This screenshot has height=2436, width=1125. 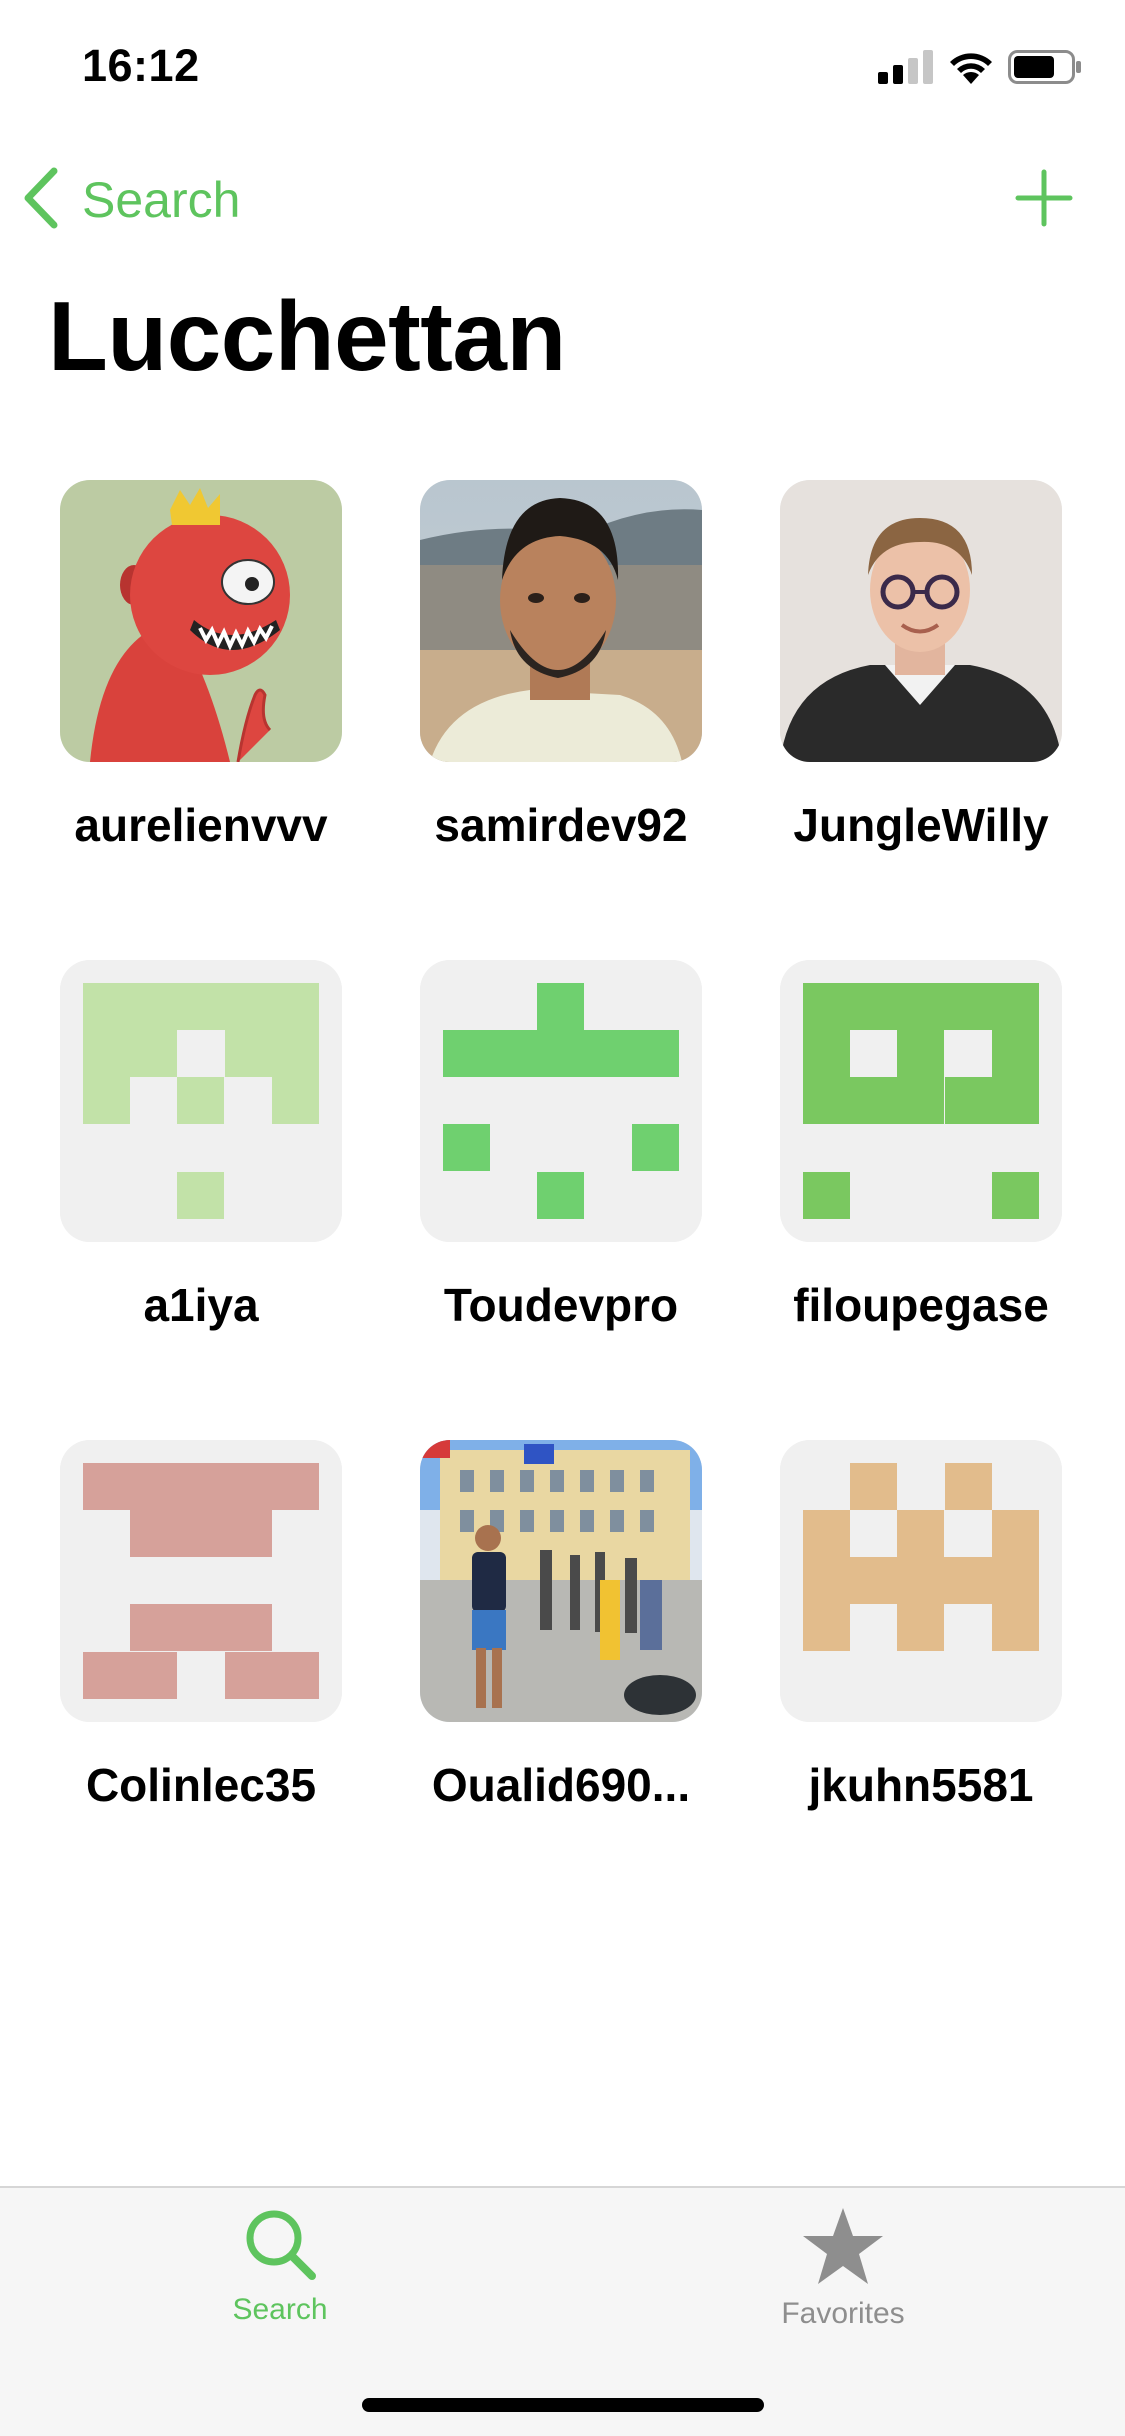 What do you see at coordinates (843, 2313) in the screenshot?
I see `tab-favorites-label: Favorites` at bounding box center [843, 2313].